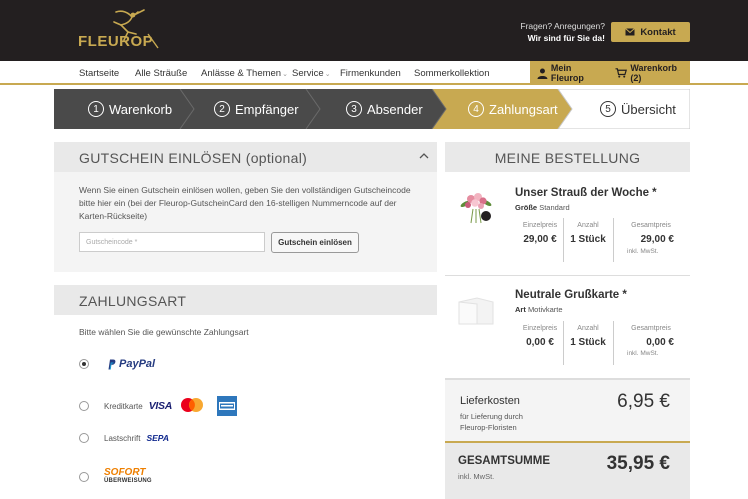 Image resolution: width=748 pixels, height=499 pixels. Describe the element at coordinates (137, 364) in the screenshot. I see `paypal-label: PayPal` at that location.